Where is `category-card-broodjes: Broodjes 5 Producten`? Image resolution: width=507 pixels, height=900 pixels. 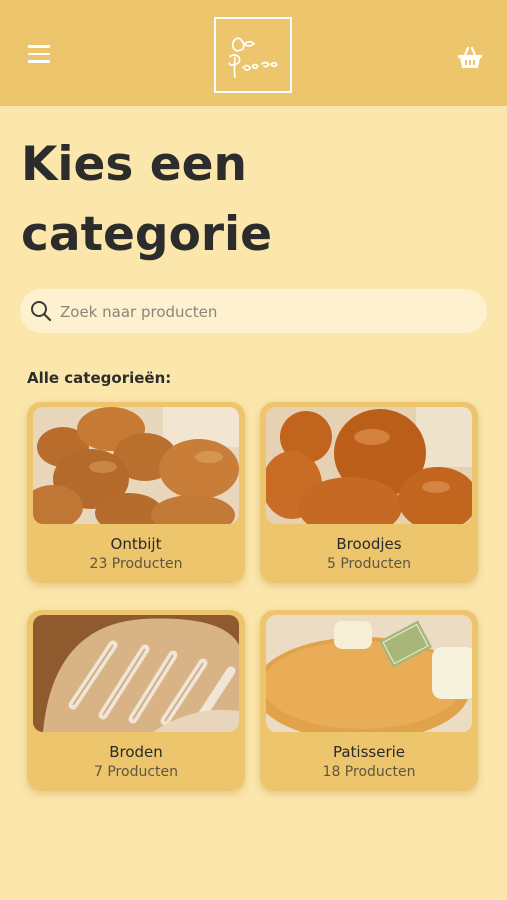
category-card-broodjes: Broodjes 5 Producten is located at coordinates (369, 492).